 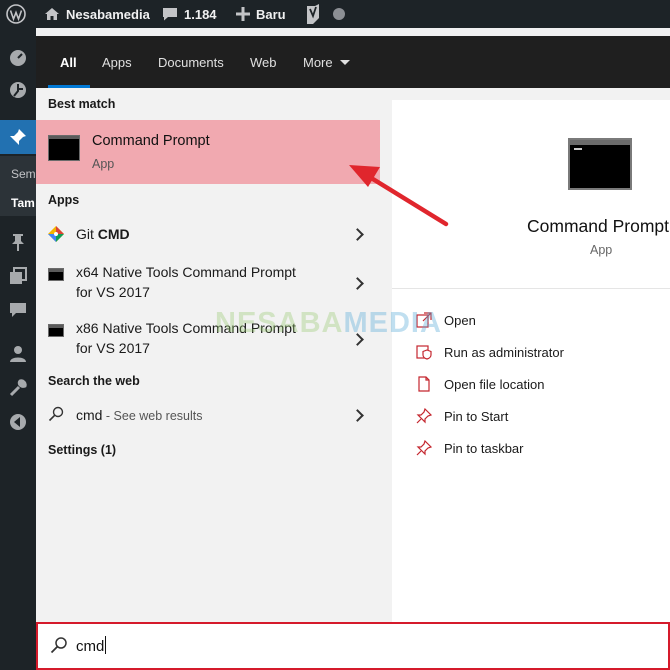 What do you see at coordinates (318, 62) in the screenshot?
I see `tab-more-label: More` at bounding box center [318, 62].